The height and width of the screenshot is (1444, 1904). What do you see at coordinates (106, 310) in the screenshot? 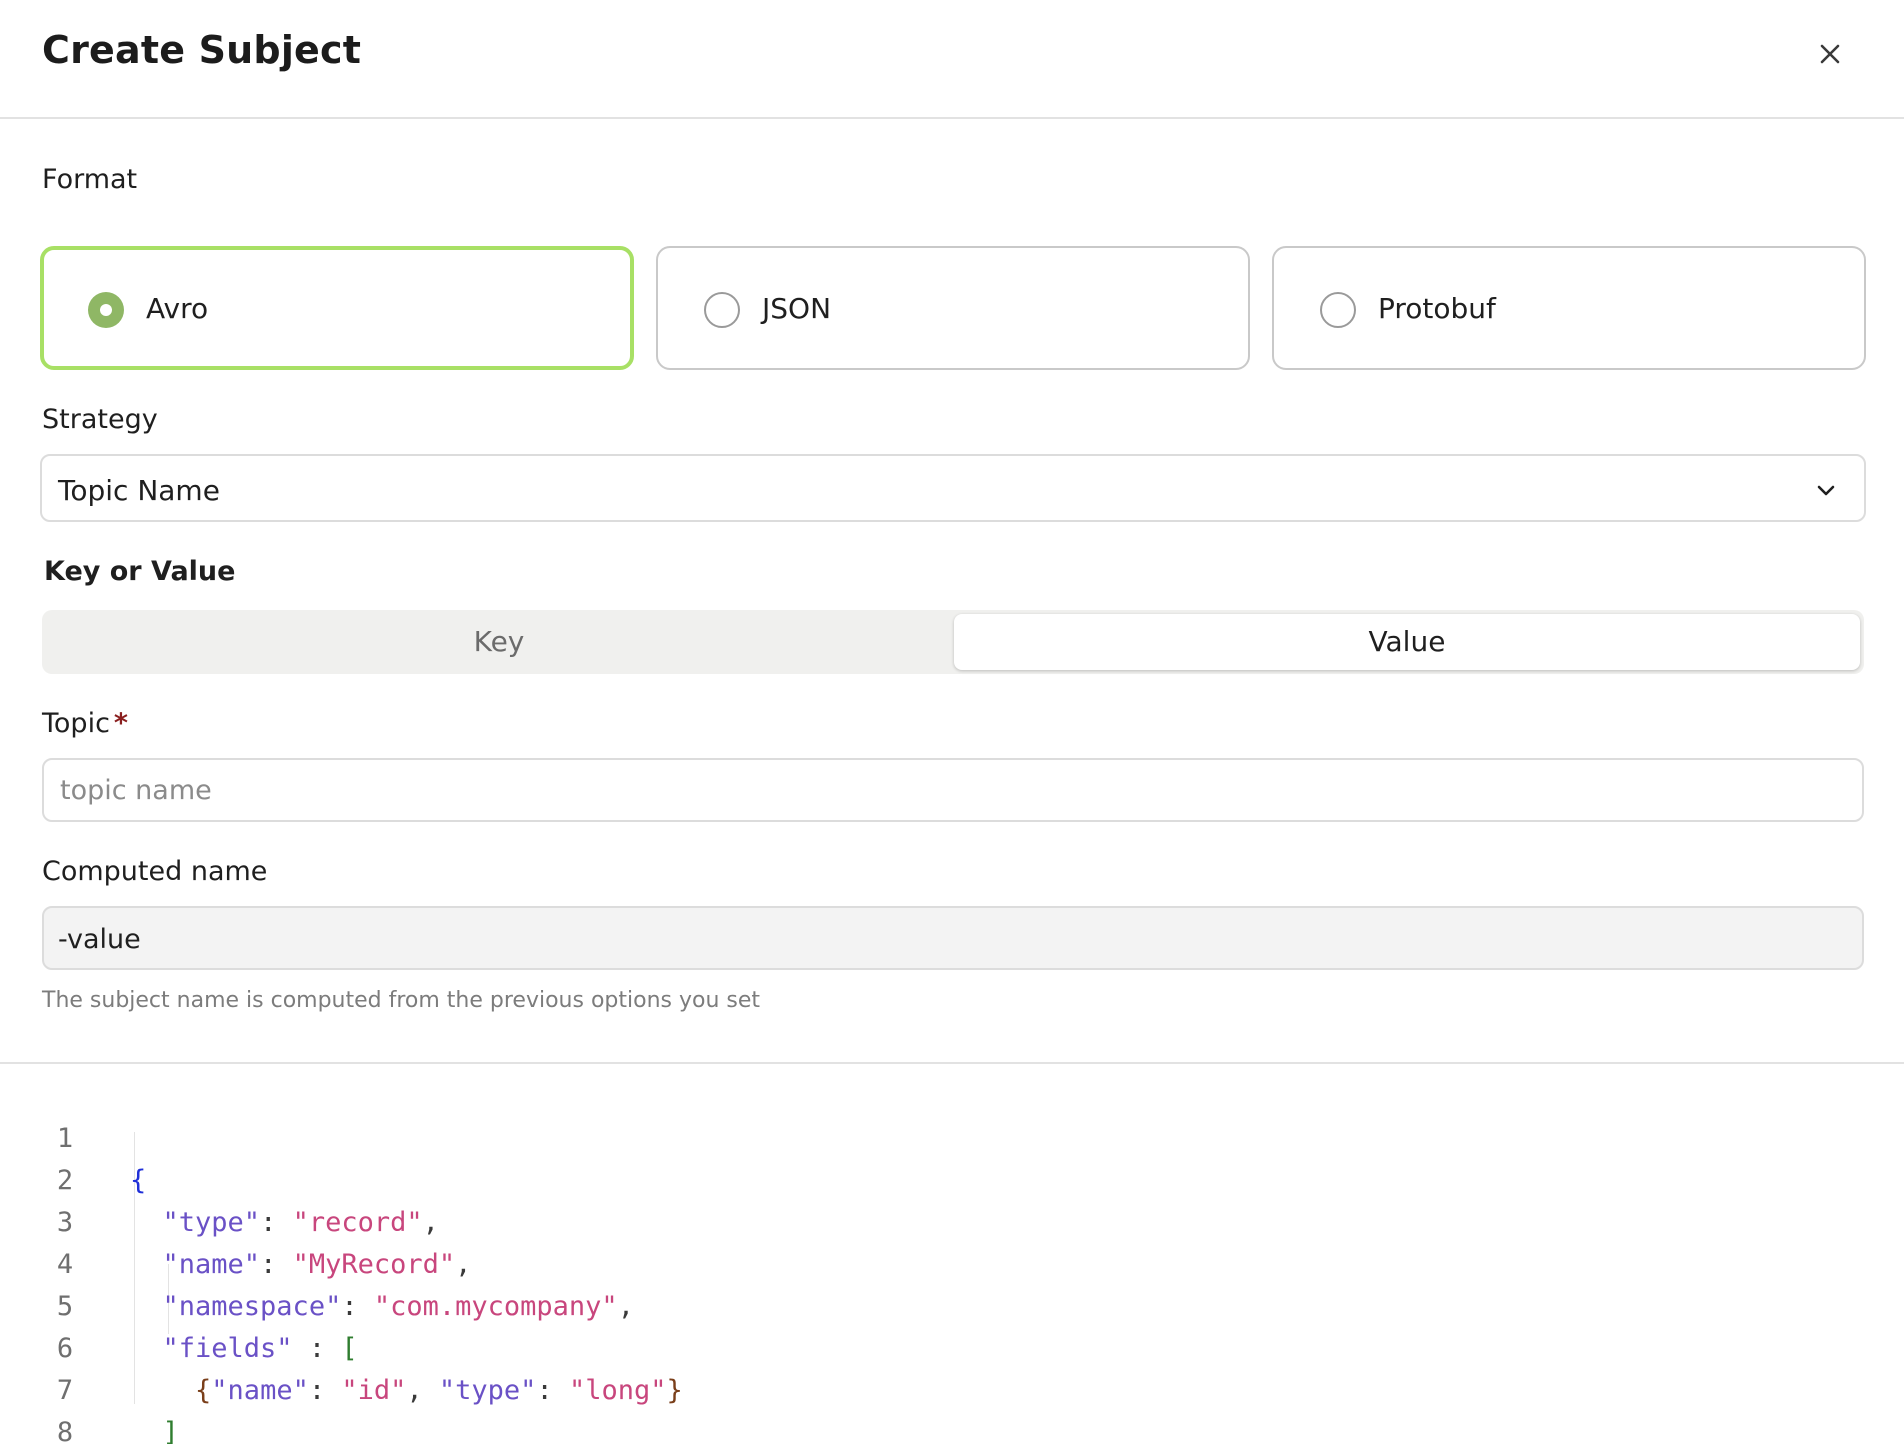
I see `radio-selected-icon` at bounding box center [106, 310].